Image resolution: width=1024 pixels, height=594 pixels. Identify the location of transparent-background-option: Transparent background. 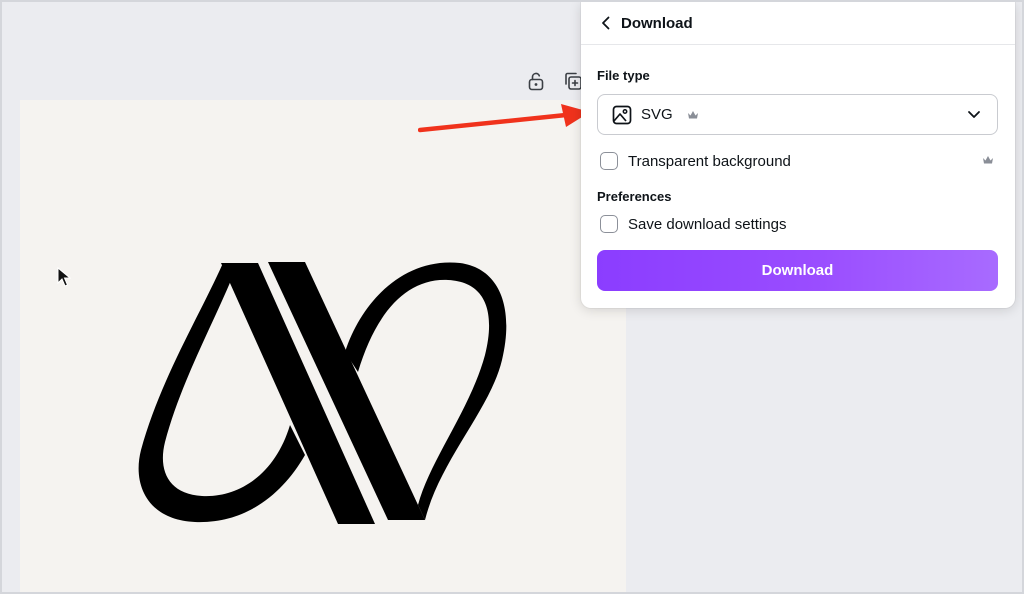
(695, 161).